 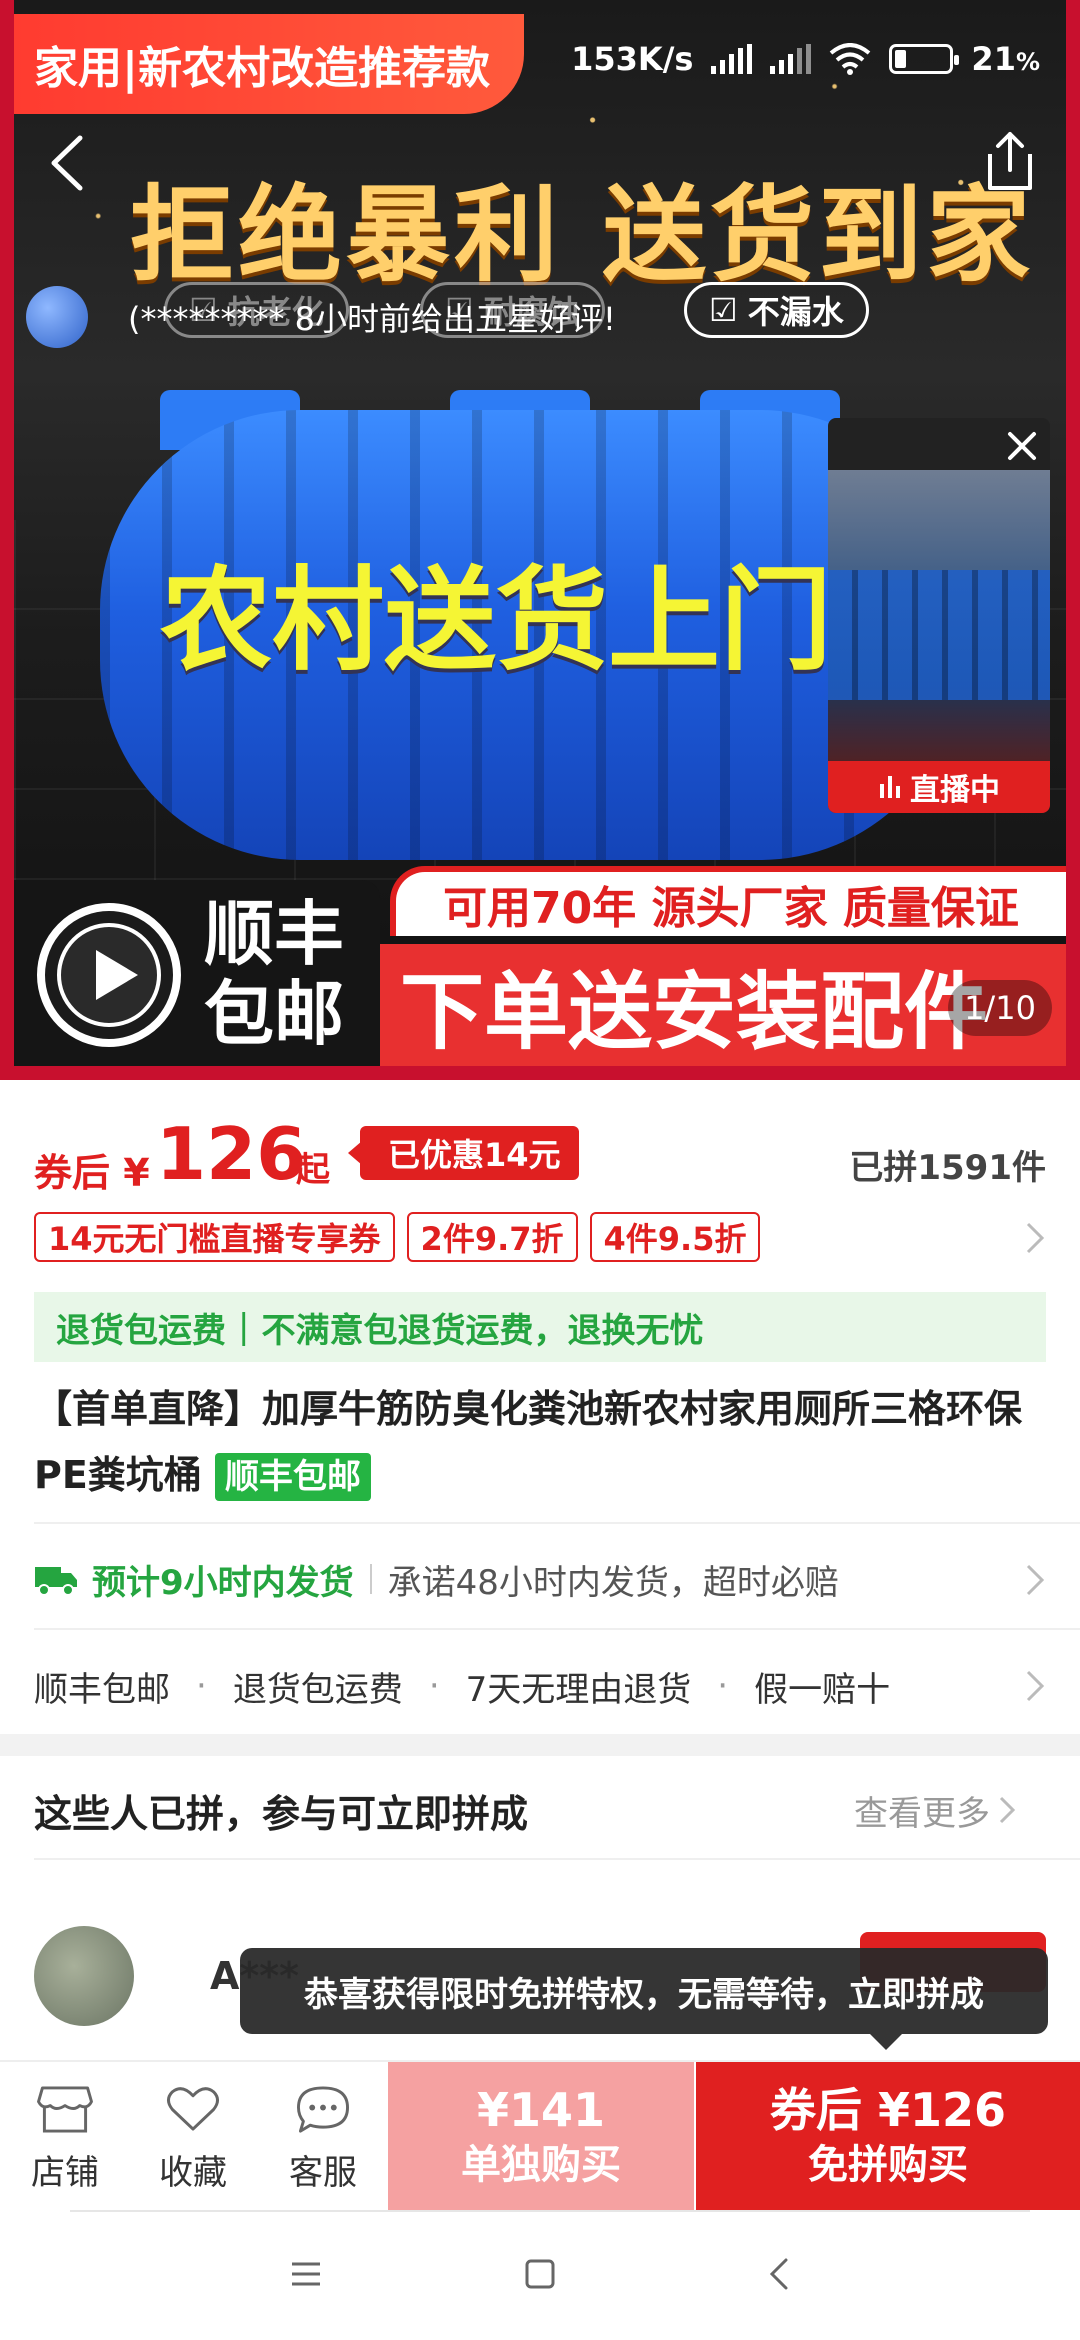 I want to click on favorite-button: 收藏, so click(x=193, y=2139).